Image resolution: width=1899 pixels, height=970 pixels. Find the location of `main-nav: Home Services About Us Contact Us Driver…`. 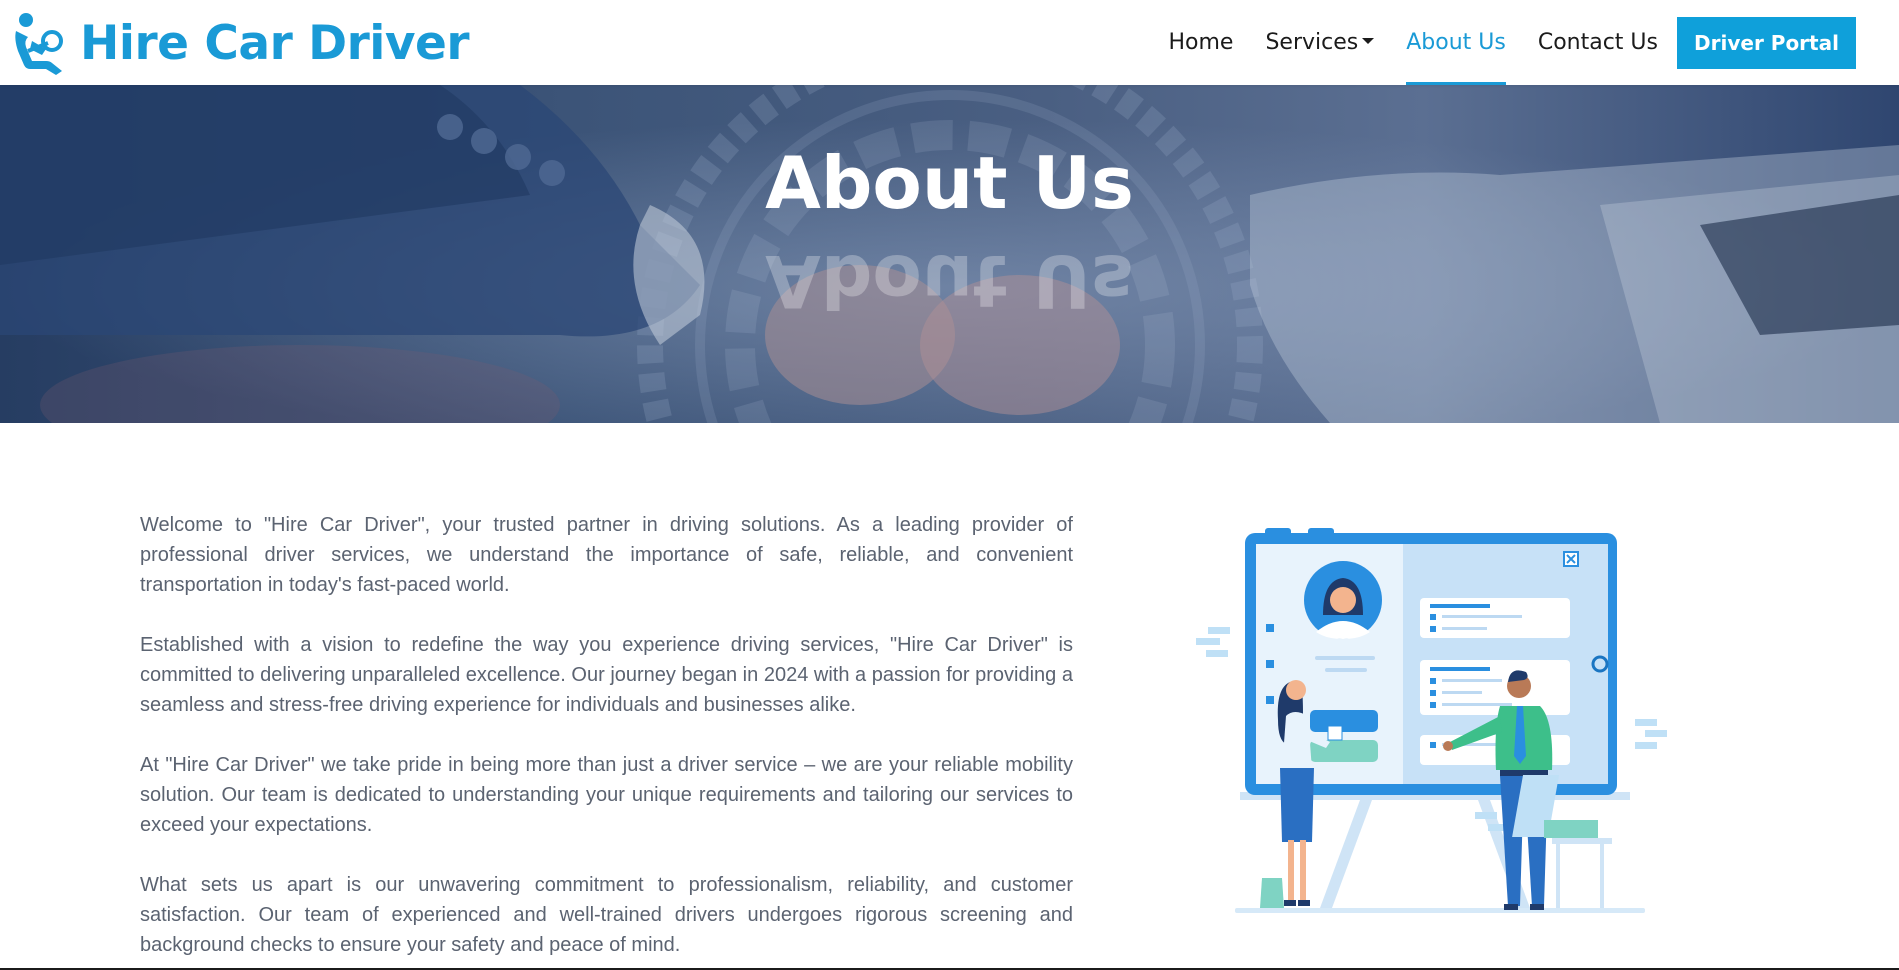

main-nav: Home Services About Us Contact Us Driver… is located at coordinates (1533, 42).